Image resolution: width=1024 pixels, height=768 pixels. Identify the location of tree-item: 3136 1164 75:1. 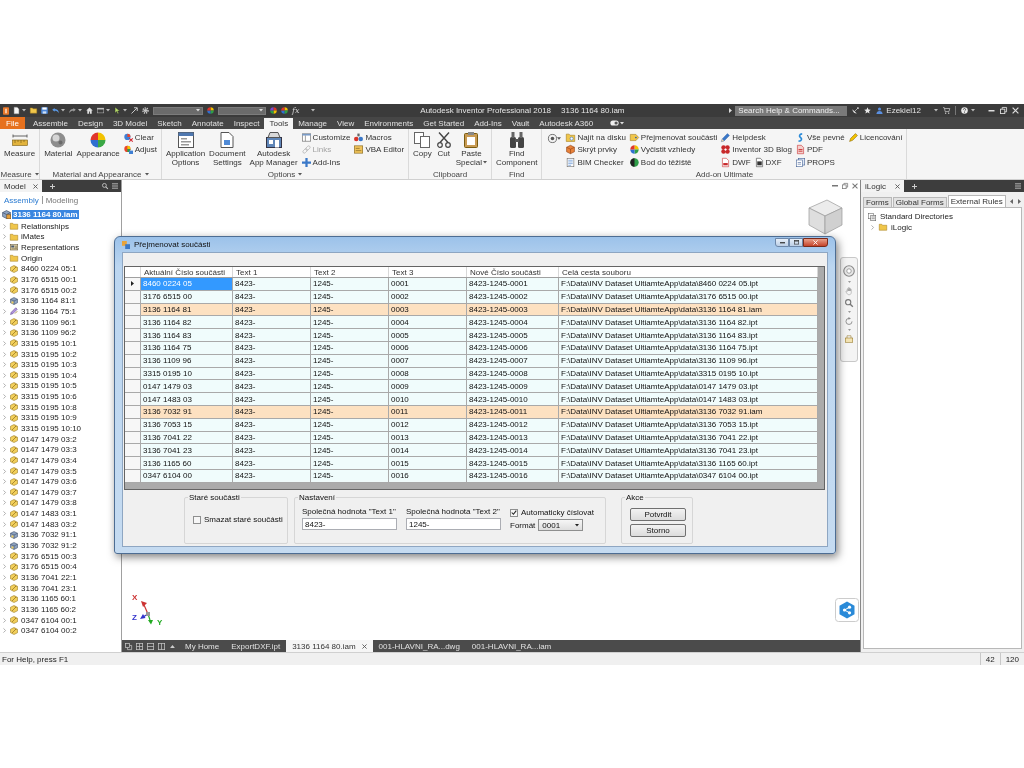
(48, 311).